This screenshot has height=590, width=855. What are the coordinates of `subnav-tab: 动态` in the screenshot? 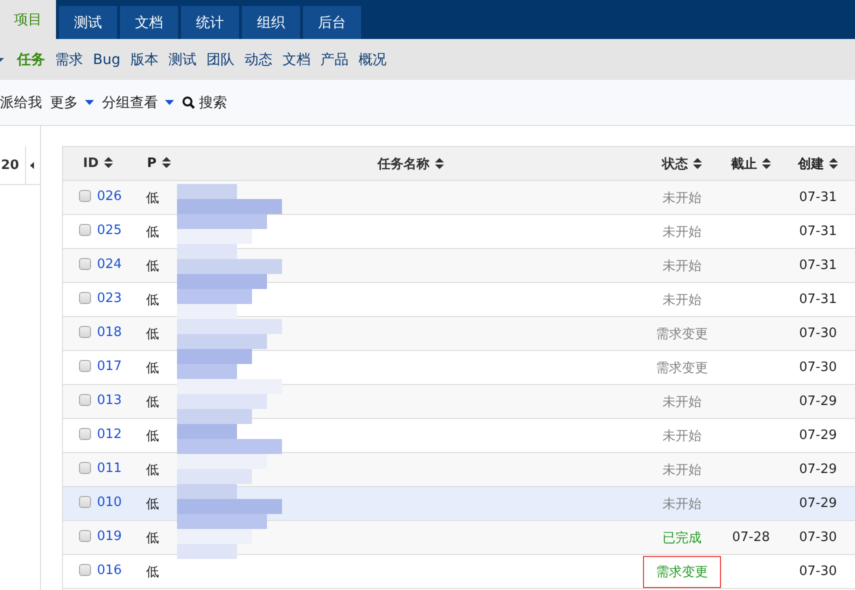 It's located at (258, 59).